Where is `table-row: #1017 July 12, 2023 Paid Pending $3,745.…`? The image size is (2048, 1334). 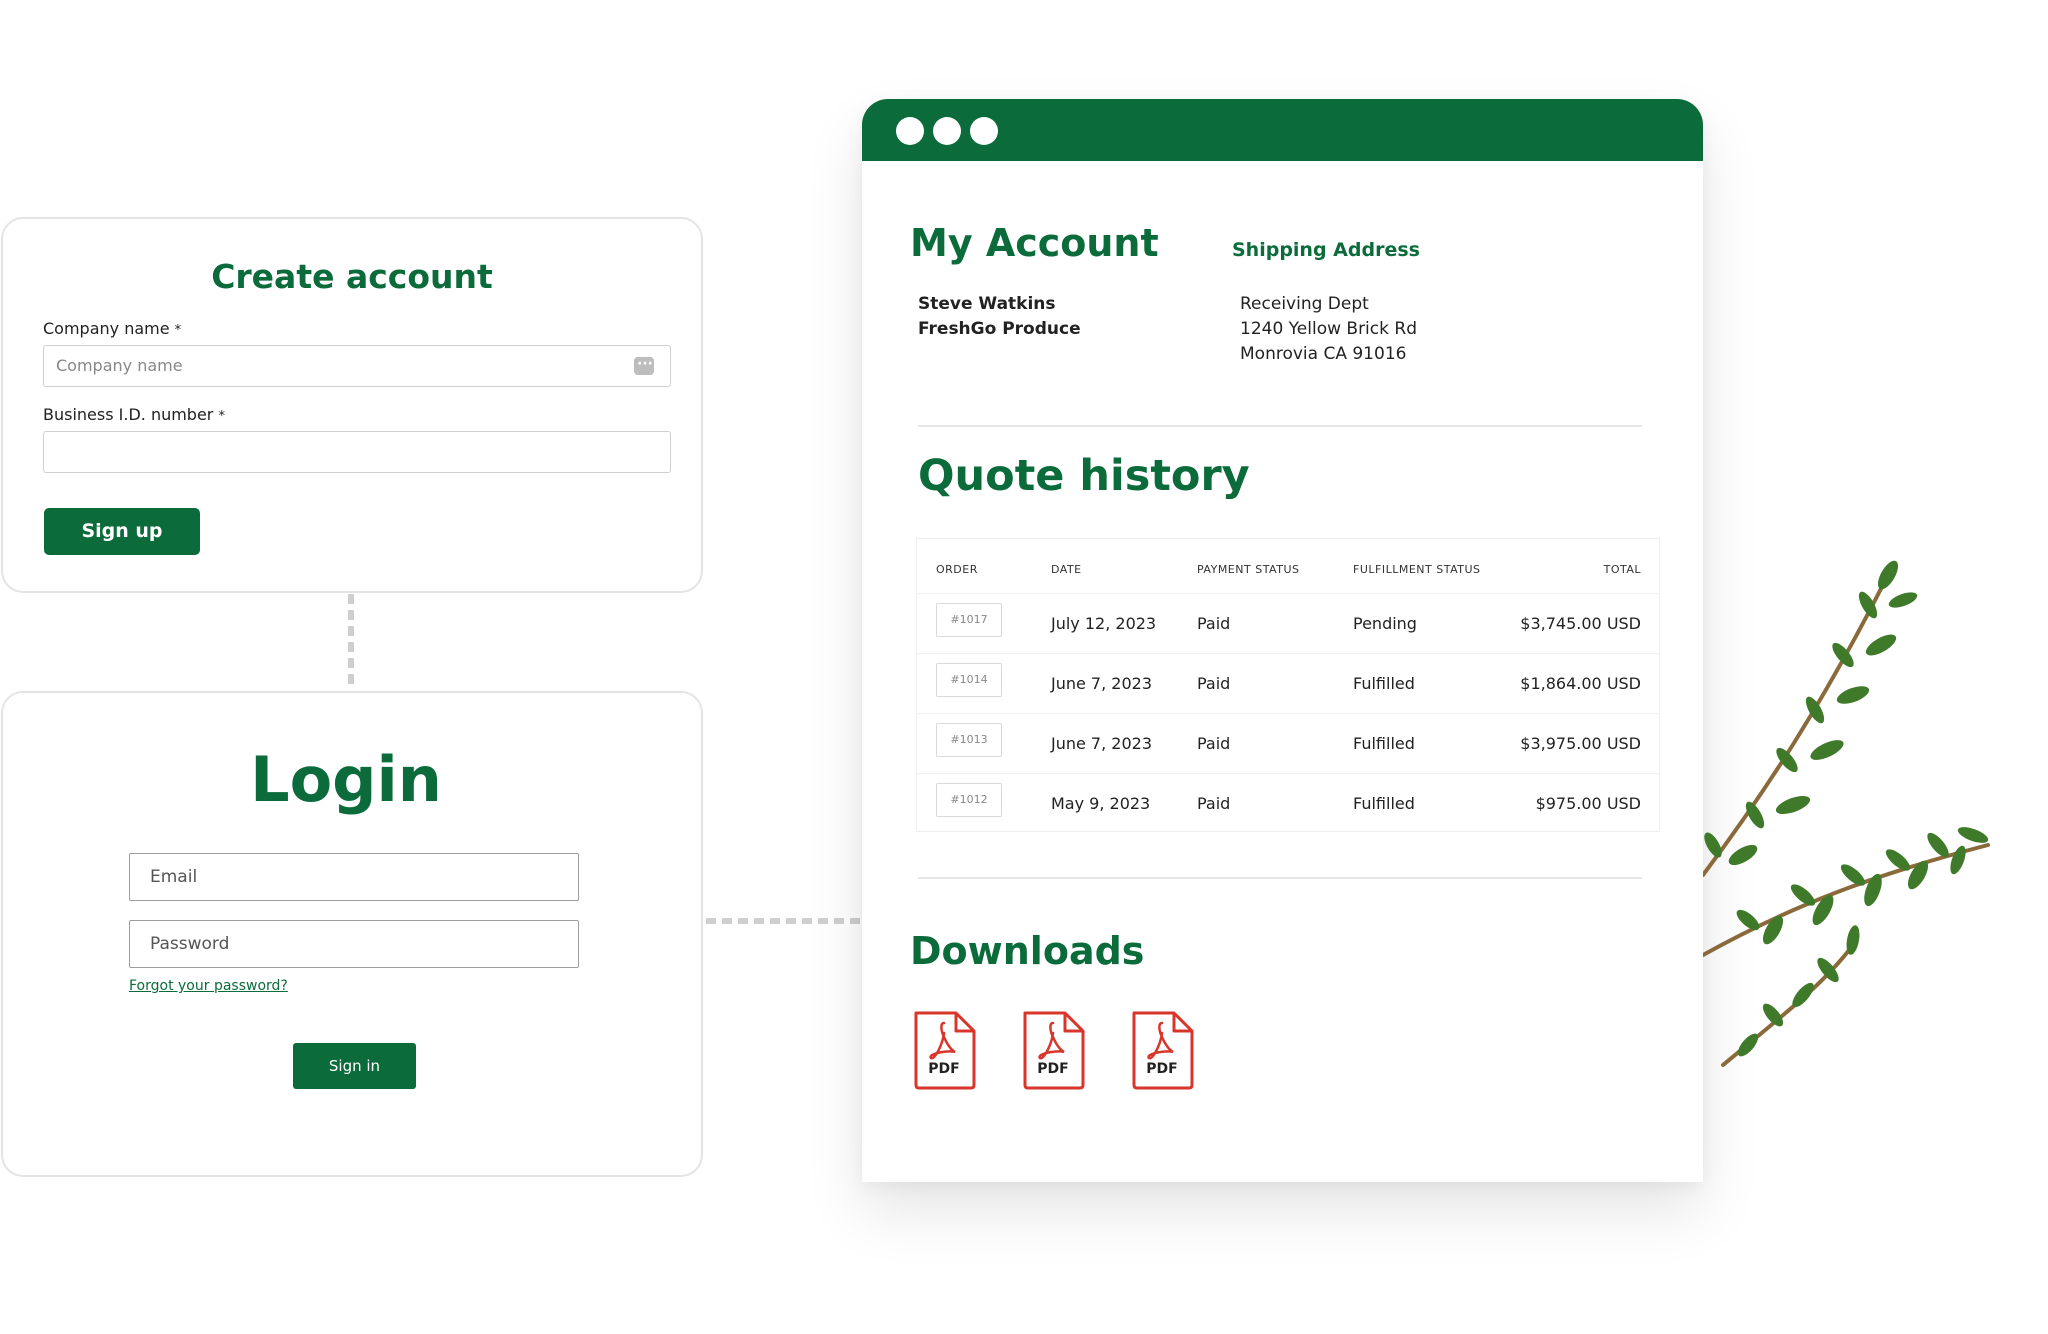
table-row: #1017 July 12, 2023 Paid Pending $3,745.… is located at coordinates (1288, 623).